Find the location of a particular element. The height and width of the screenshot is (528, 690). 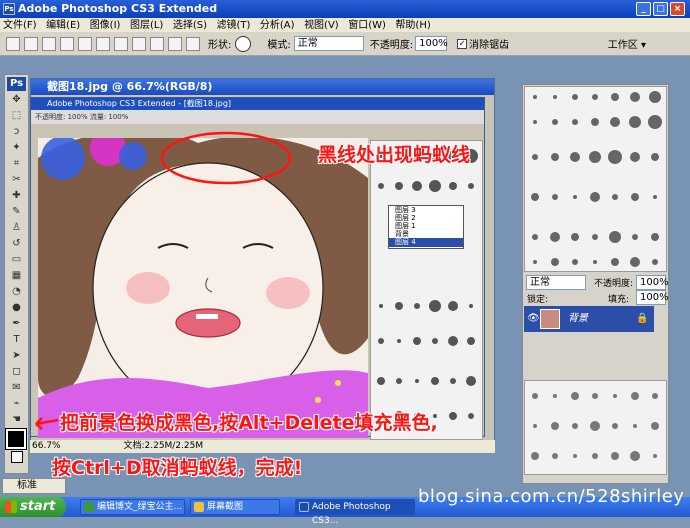

line-tool-button is located at coordinates (175, 43).